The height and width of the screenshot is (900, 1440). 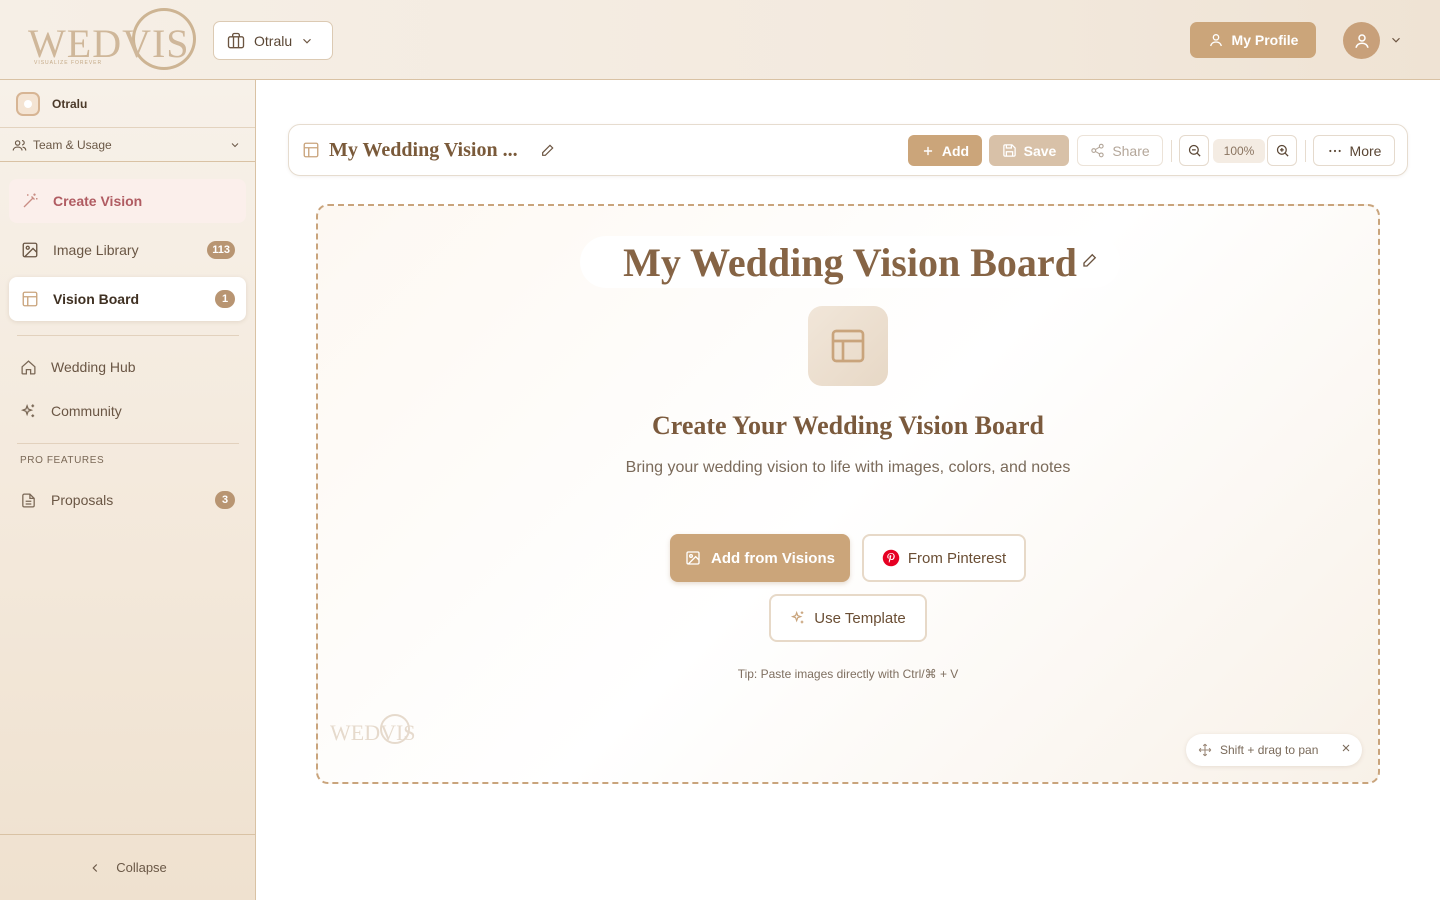 What do you see at coordinates (127, 250) in the screenshot?
I see `sidebar-item-image-library: Image Library 113` at bounding box center [127, 250].